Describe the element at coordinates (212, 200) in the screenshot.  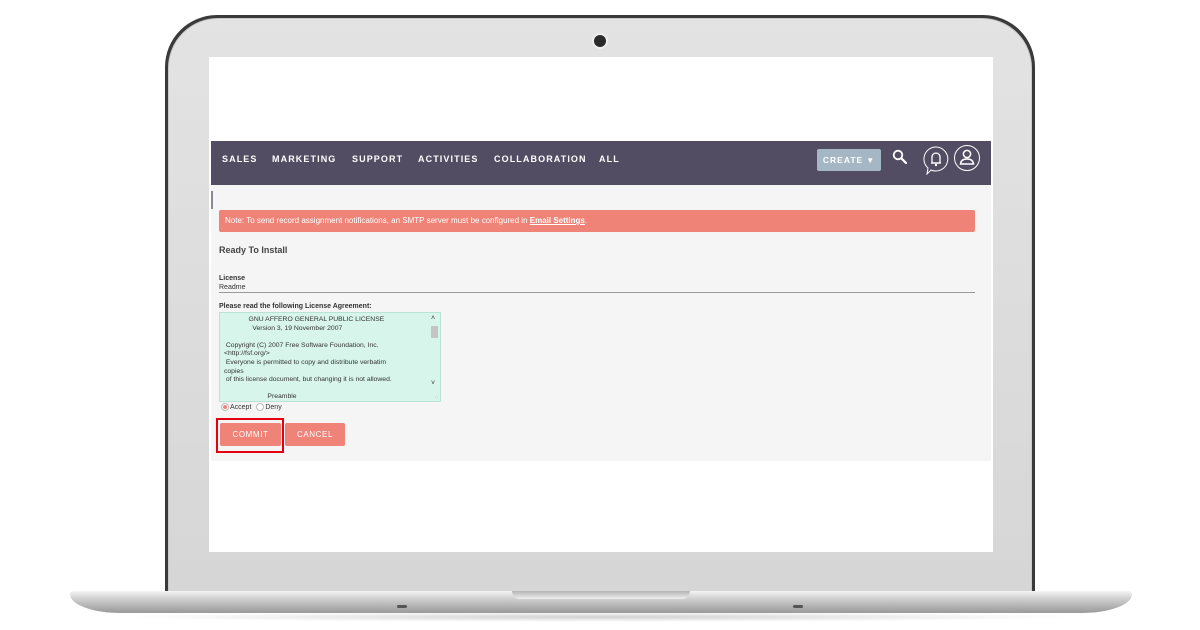
I see `left-edge-indicator` at that location.